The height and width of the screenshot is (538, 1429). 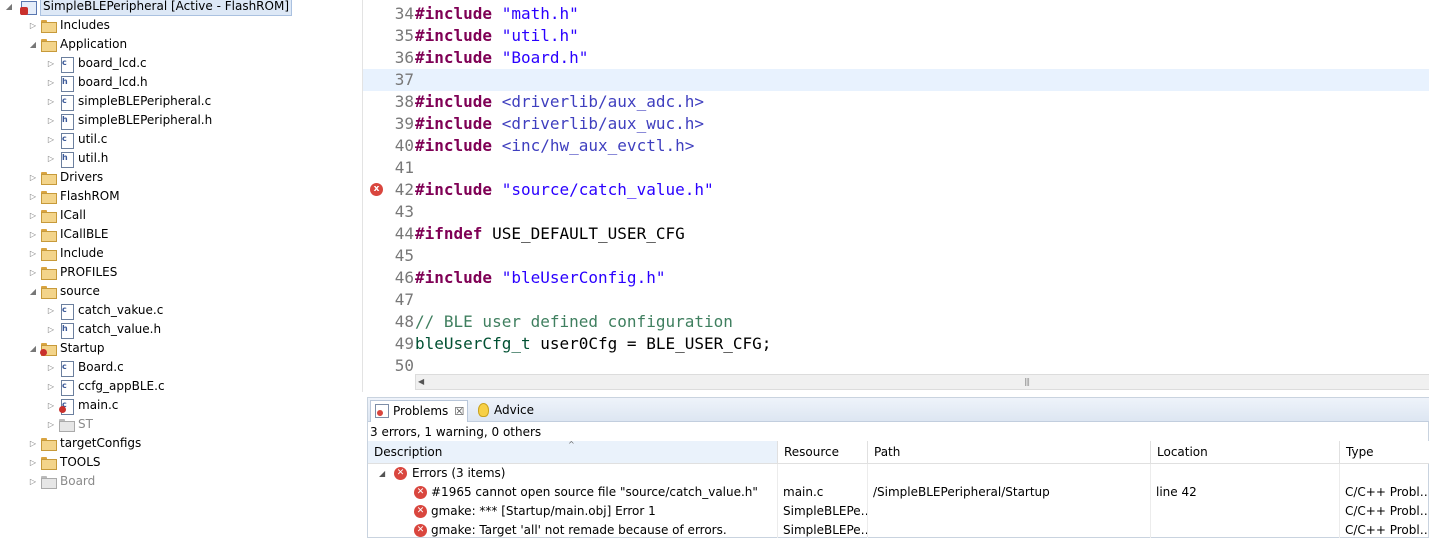 I want to click on code-line: 34 #include "math.h", so click(x=896, y=14).